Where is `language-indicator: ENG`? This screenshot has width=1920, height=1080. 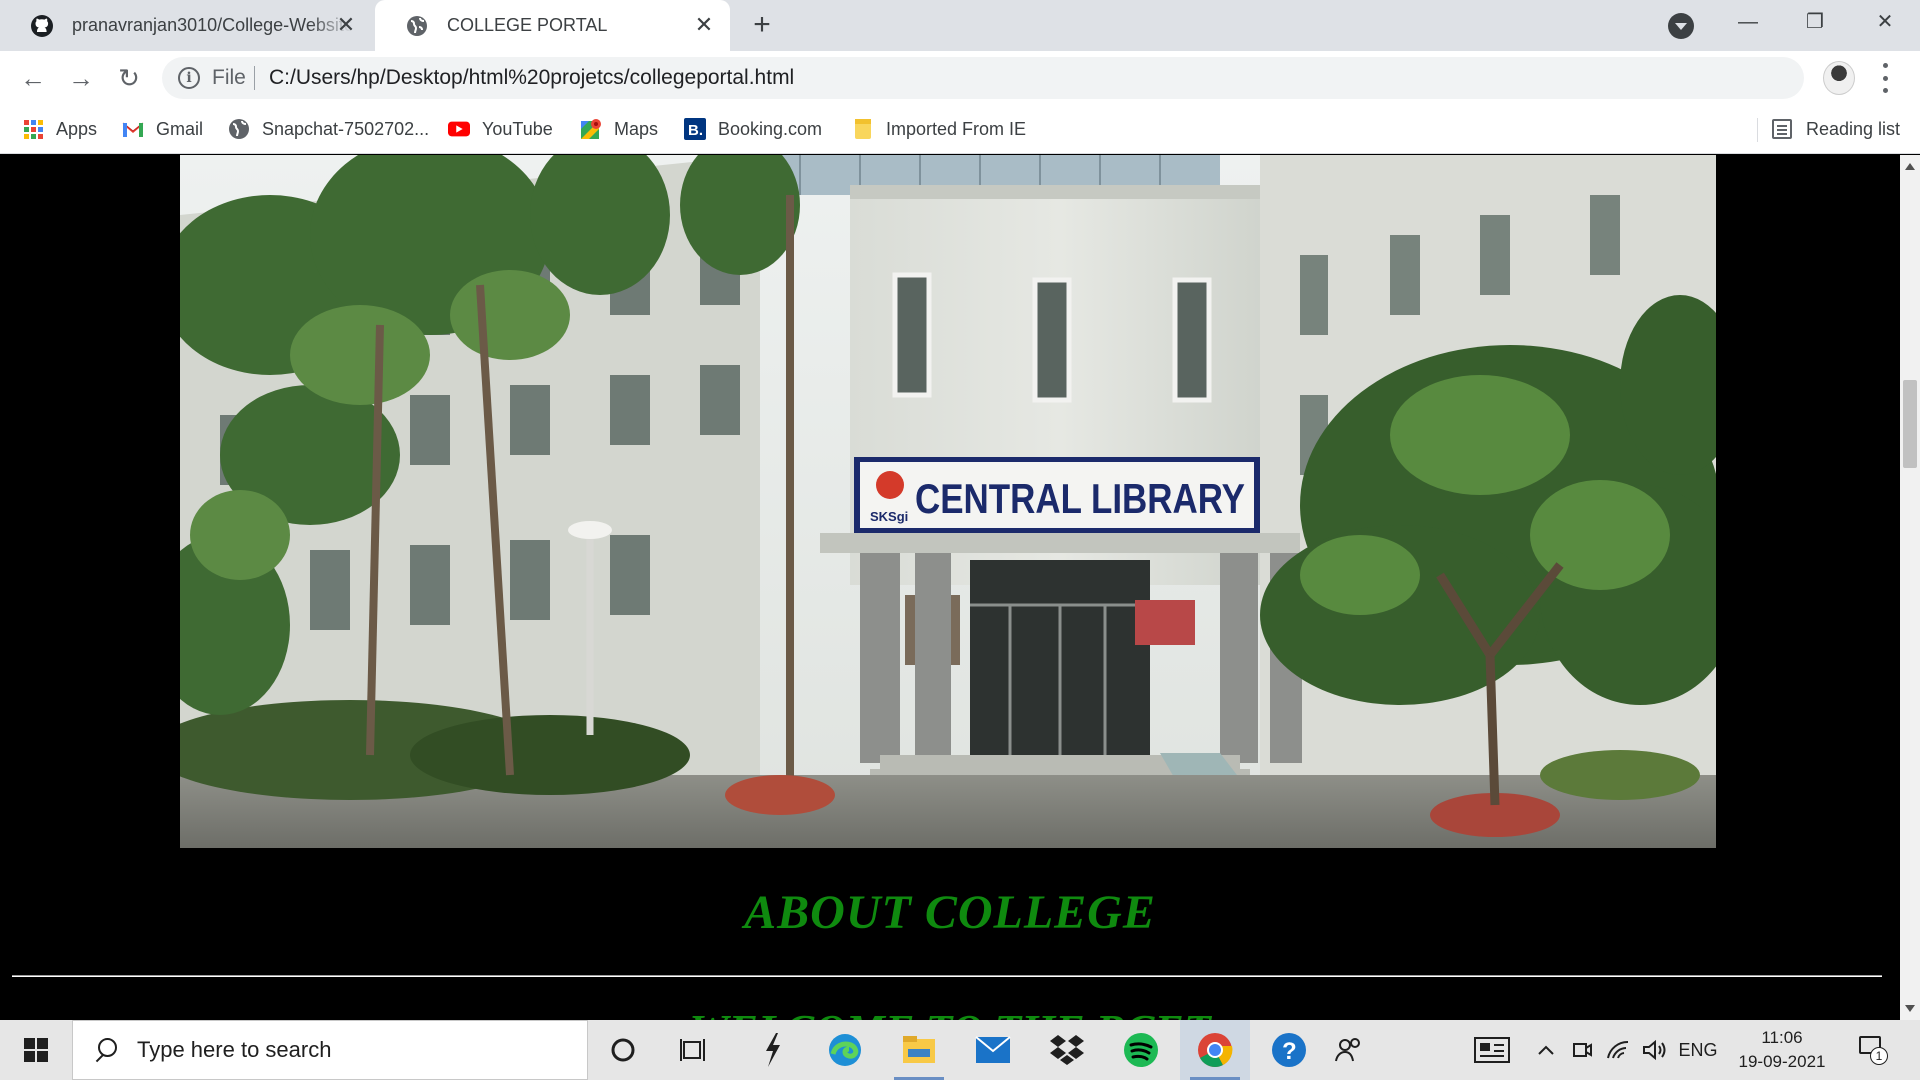
language-indicator: ENG is located at coordinates (1698, 1050).